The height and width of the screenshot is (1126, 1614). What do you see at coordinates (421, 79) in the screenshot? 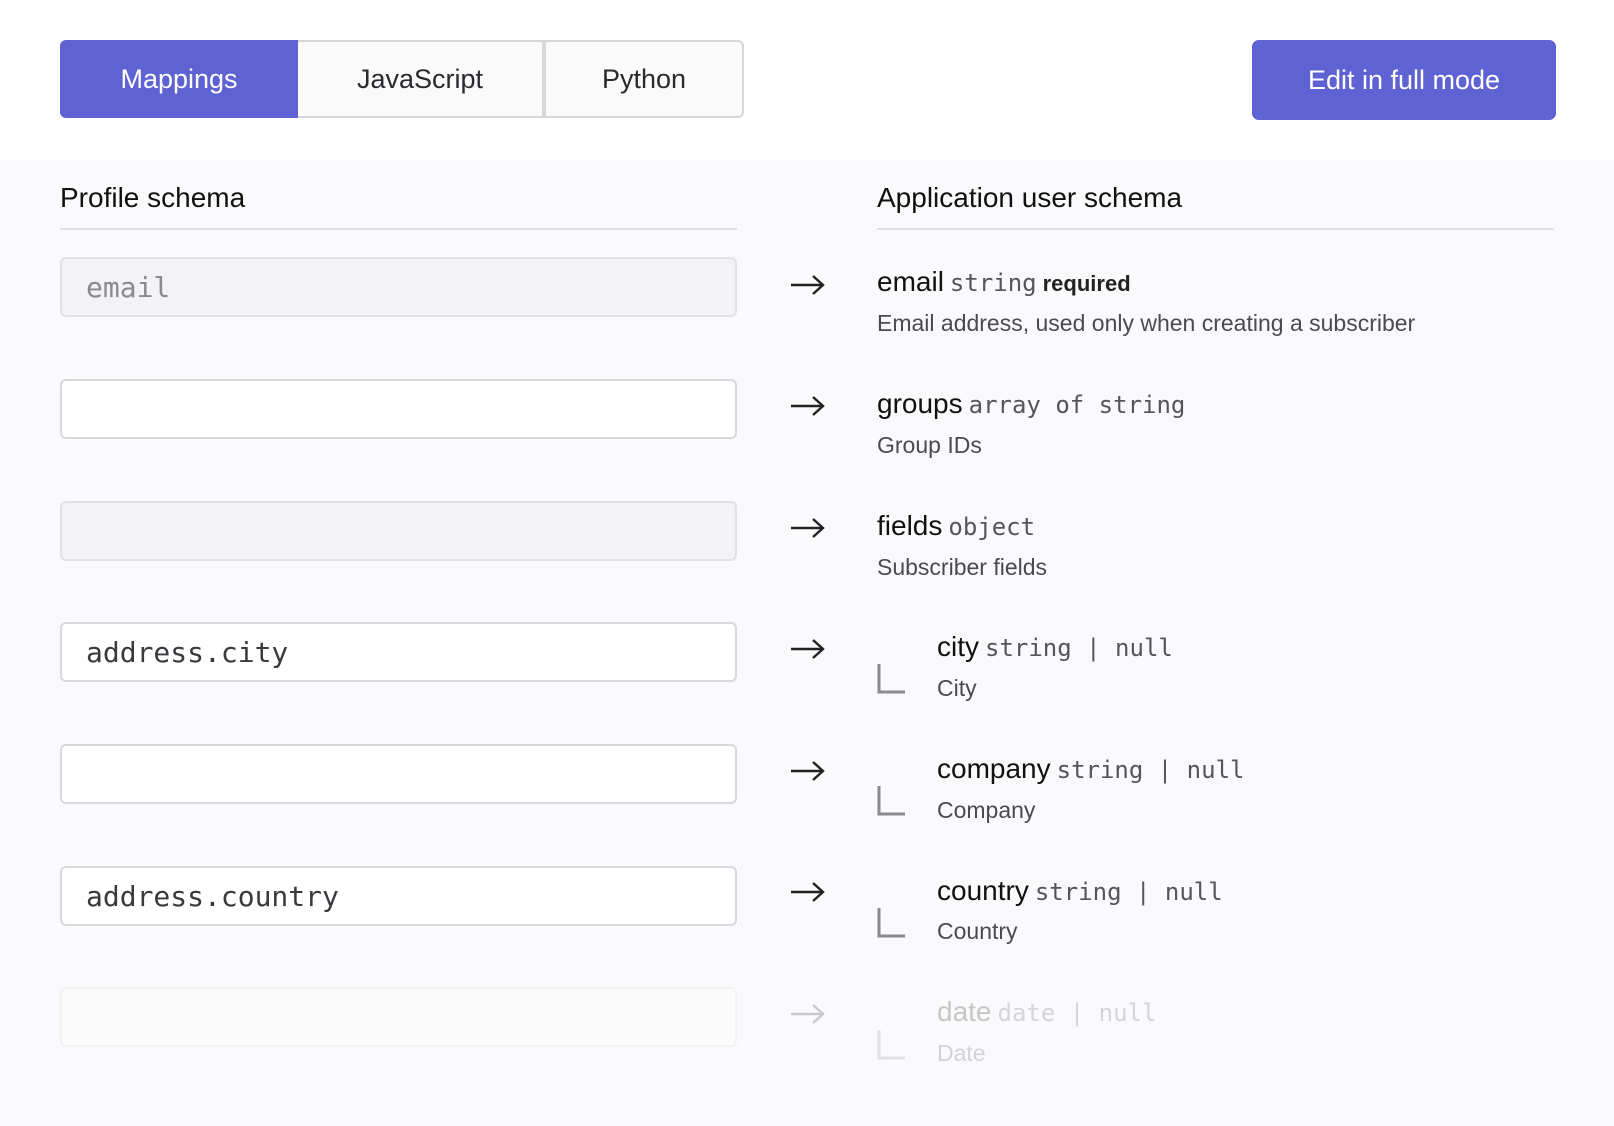
I see `tab-javascript: JavaScript` at bounding box center [421, 79].